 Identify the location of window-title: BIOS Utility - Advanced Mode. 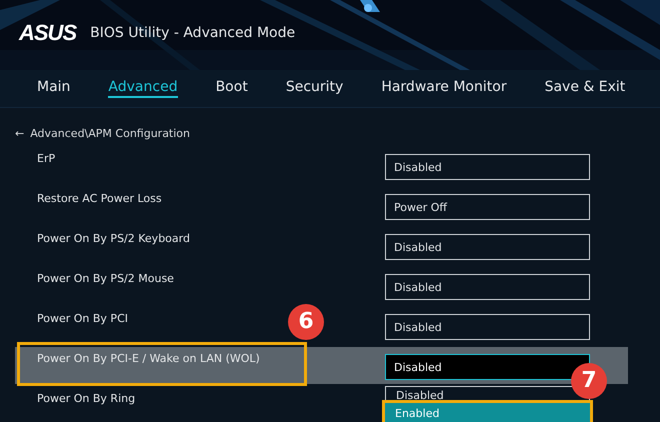
(193, 33).